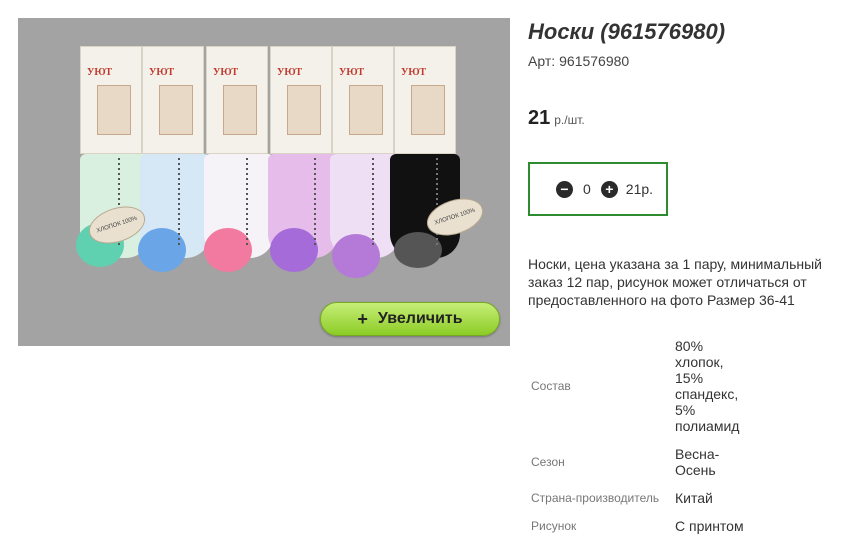 This screenshot has height=538, width=850. I want to click on zoom-button: + Увеличить, so click(410, 319).